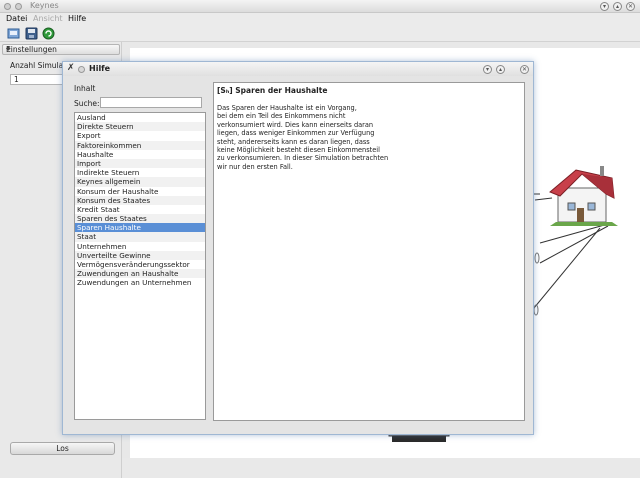 The image size is (640, 478). Describe the element at coordinates (140, 274) in the screenshot. I see `topic-list-item: Zuwendungen an Haushalte` at that location.